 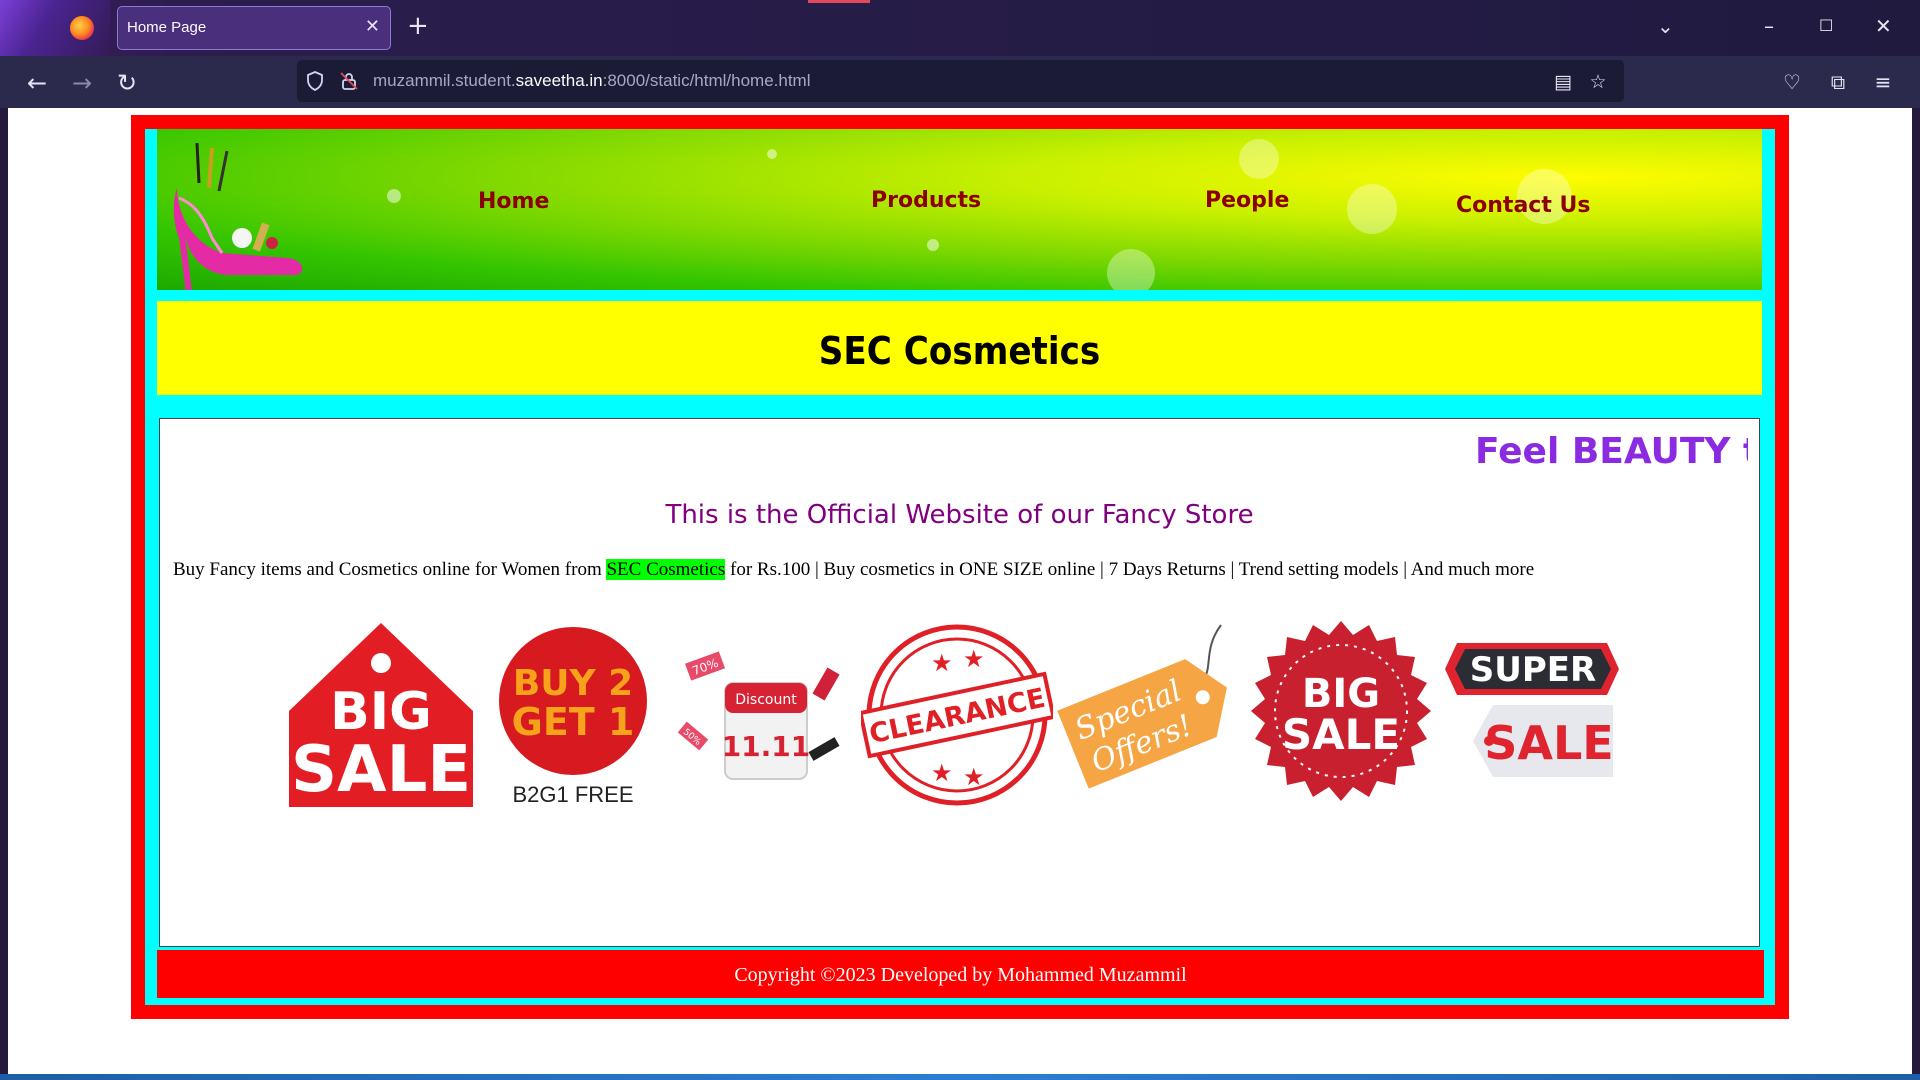 I want to click on nav-link-products: Products, so click(x=926, y=200).